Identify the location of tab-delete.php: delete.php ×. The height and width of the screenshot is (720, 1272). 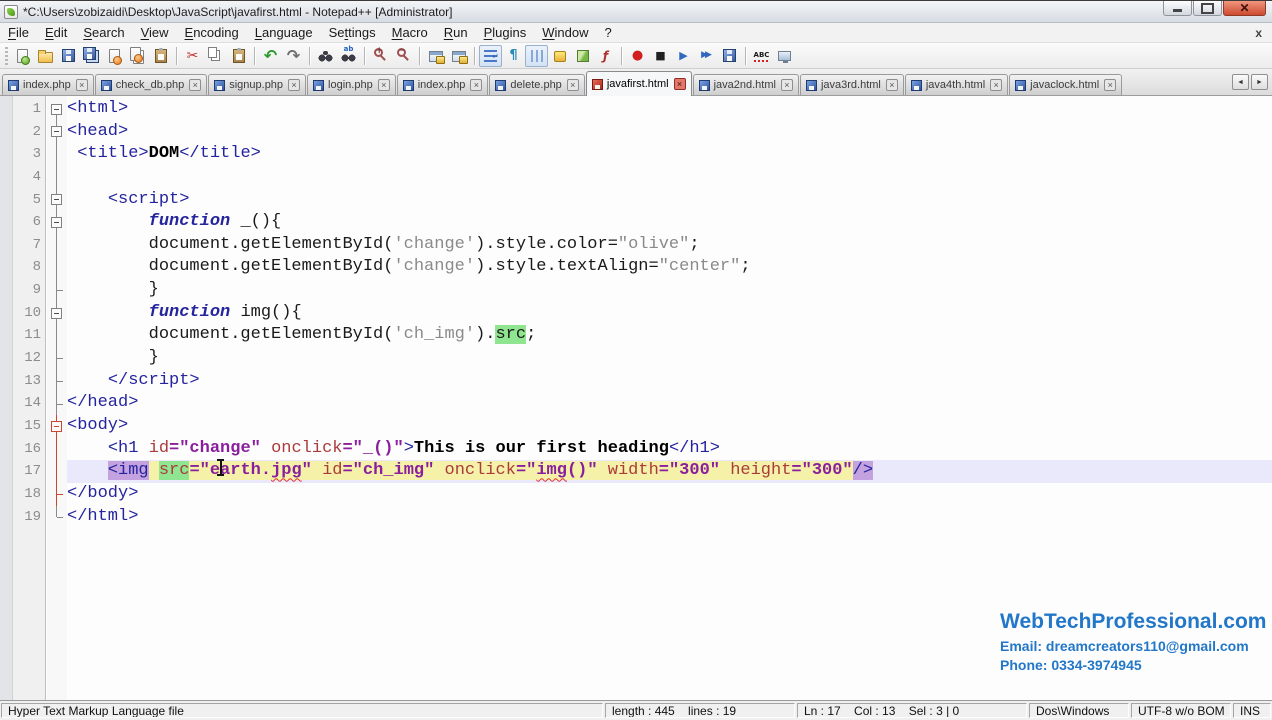
(537, 84).